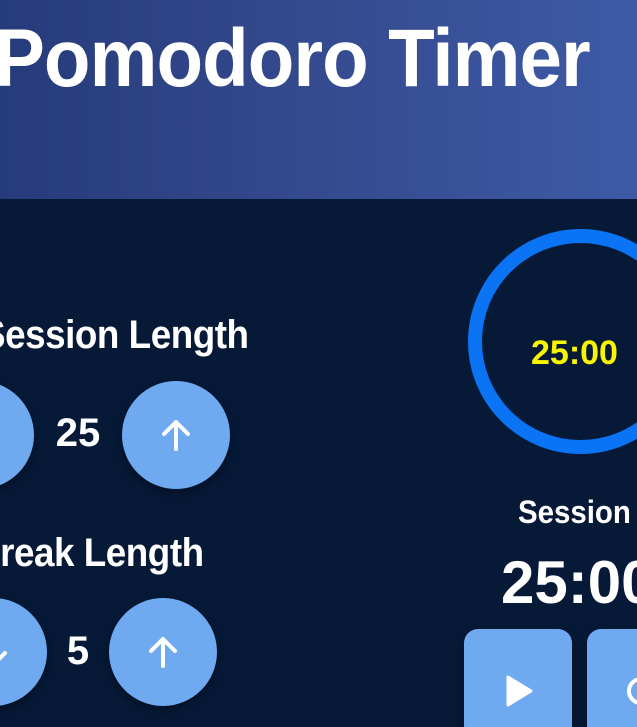  Describe the element at coordinates (574, 512) in the screenshot. I see `timer-mode-label: Session` at that location.